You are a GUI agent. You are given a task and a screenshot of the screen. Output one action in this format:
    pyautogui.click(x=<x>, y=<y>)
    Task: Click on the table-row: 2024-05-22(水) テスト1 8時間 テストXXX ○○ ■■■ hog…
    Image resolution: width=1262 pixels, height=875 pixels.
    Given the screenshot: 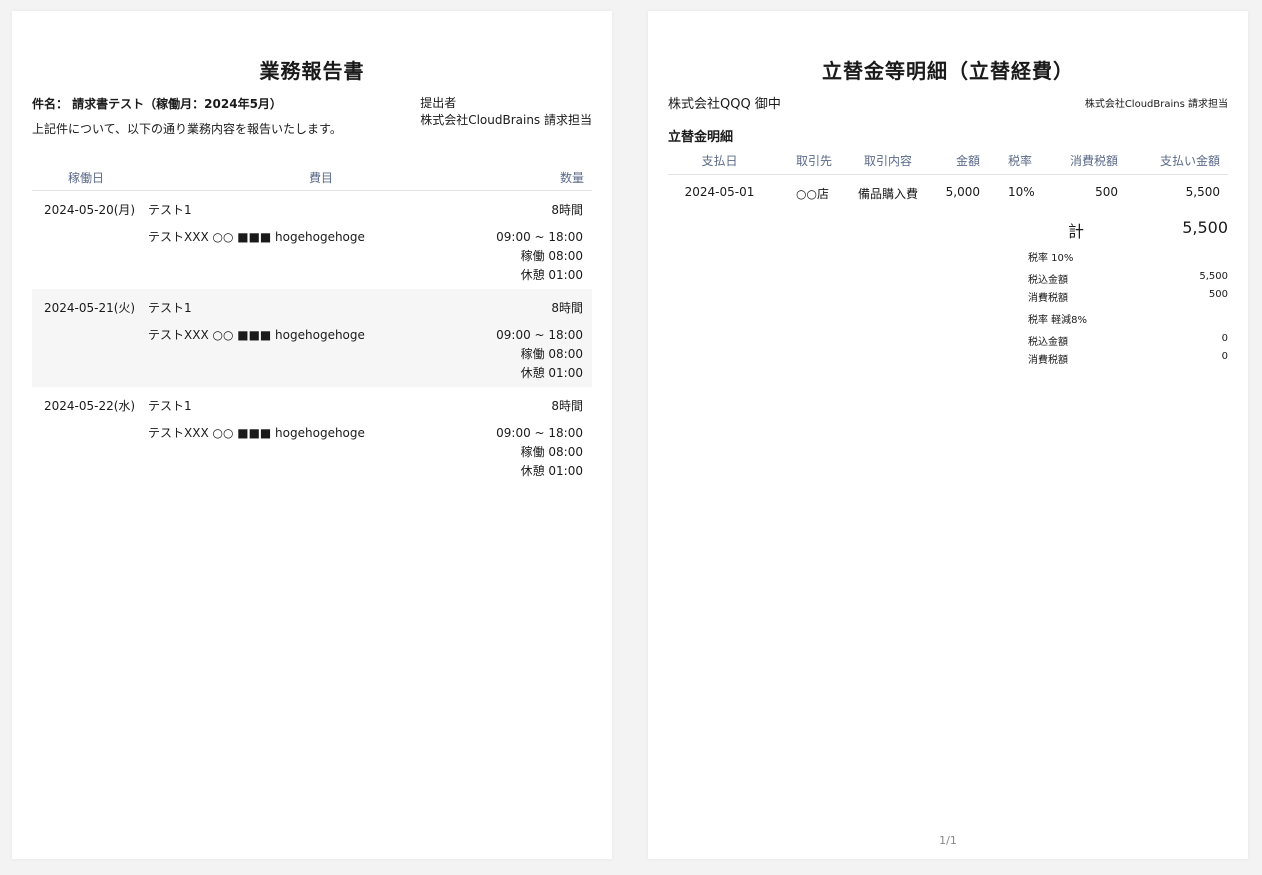 What is the action you would take?
    pyautogui.click(x=312, y=436)
    